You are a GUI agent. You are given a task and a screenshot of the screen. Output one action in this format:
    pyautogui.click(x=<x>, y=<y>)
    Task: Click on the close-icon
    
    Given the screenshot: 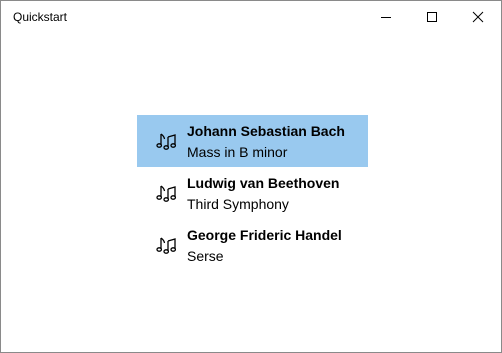 What is the action you would take?
    pyautogui.click(x=478, y=16)
    